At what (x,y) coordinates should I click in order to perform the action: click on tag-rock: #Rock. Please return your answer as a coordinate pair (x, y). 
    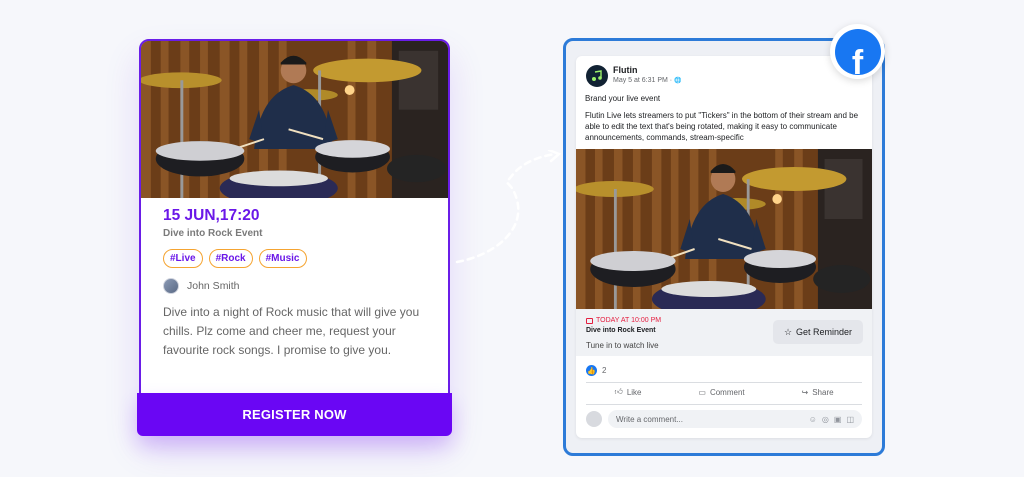
    Looking at the image, I should click on (230, 258).